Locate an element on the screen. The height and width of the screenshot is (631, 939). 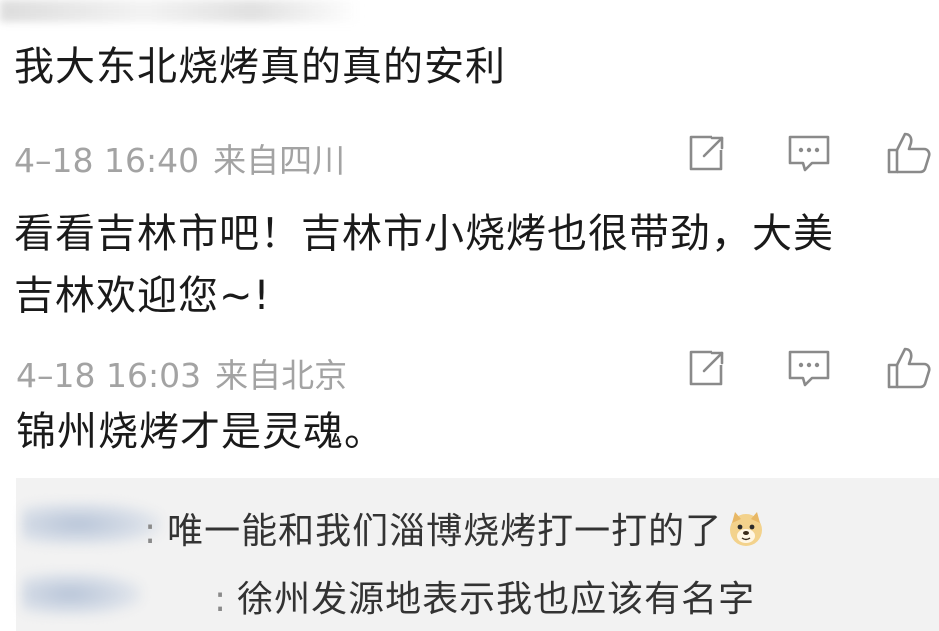
reply-content: : 唯一能和我们淄博烧烤打一打的了 is located at coordinates (455, 528).